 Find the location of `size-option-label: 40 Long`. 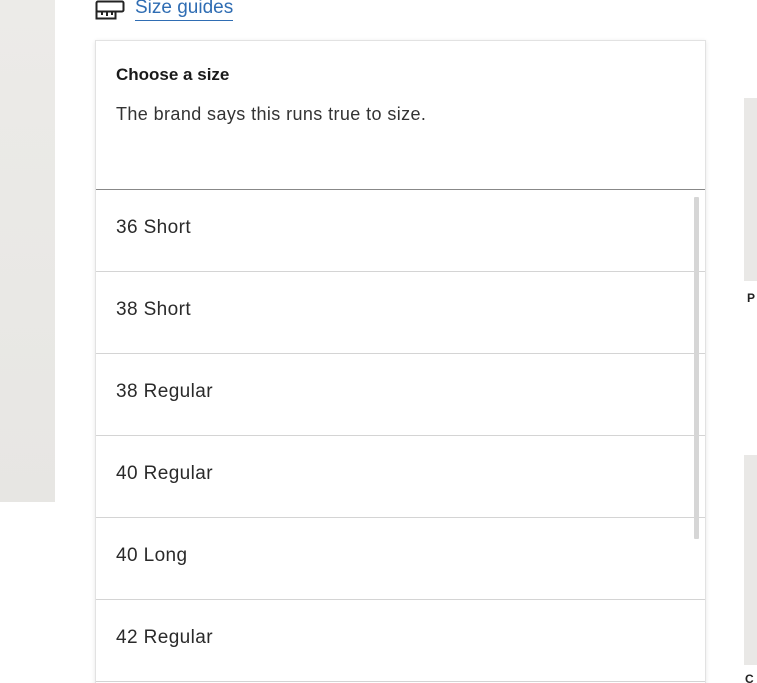

size-option-label: 40 Long is located at coordinates (152, 555).